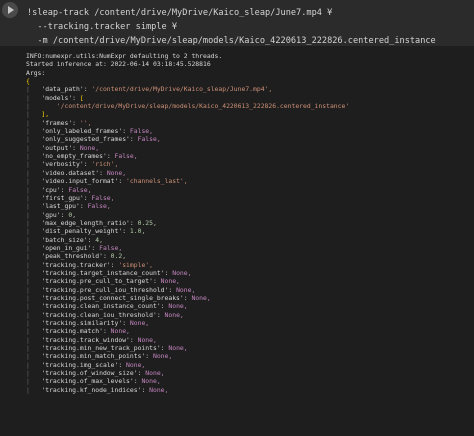 This screenshot has height=436, width=474. What do you see at coordinates (68, 206) in the screenshot?
I see `arg-line: | 'last_gpu': False,` at bounding box center [68, 206].